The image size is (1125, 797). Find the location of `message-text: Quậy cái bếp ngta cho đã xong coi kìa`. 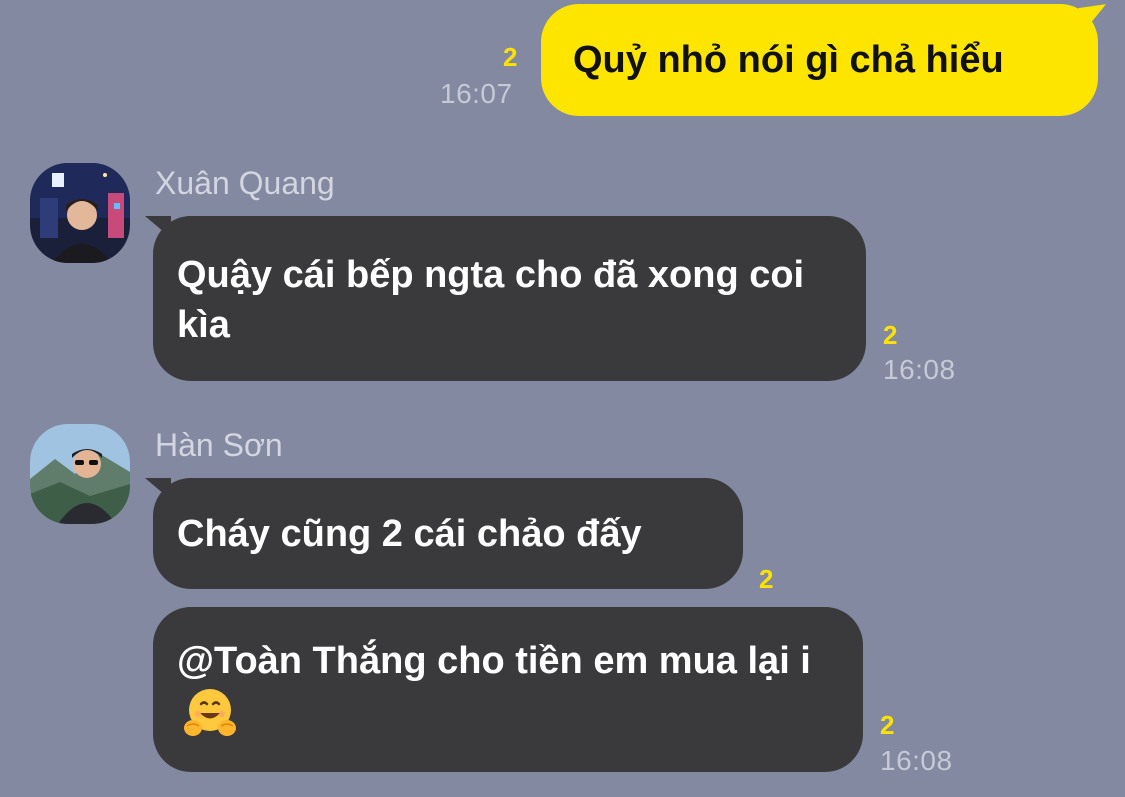

message-text: Quậy cái bếp ngta cho đã xong coi kìa is located at coordinates (491, 299).